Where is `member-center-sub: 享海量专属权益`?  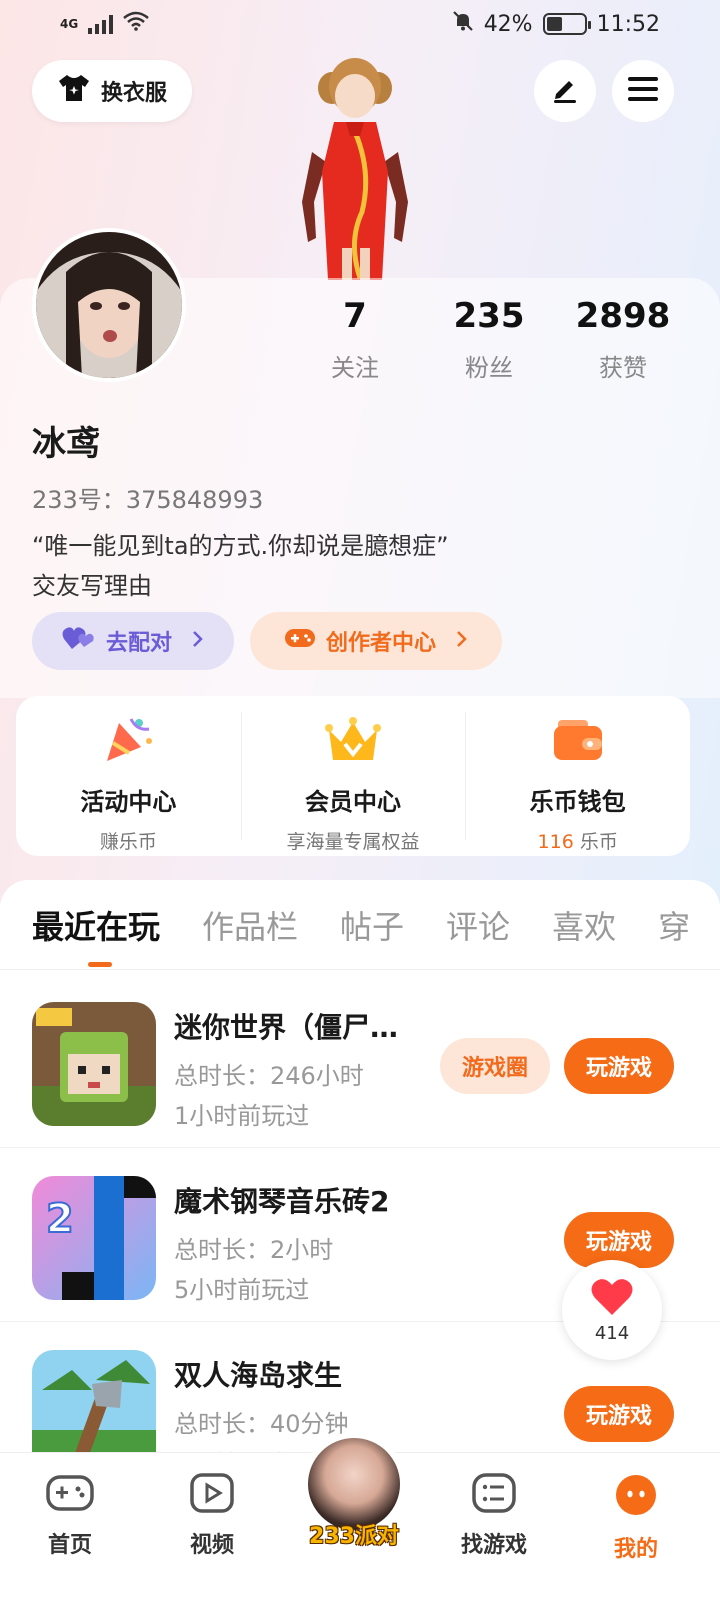
member-center-sub: 享海量专属权益 is located at coordinates (353, 842).